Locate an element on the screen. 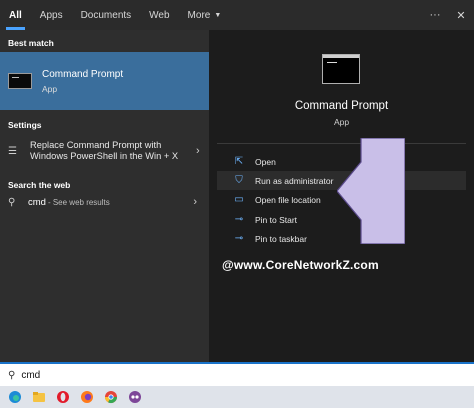 The height and width of the screenshot is (408, 474). opera-icon is located at coordinates (63, 397).